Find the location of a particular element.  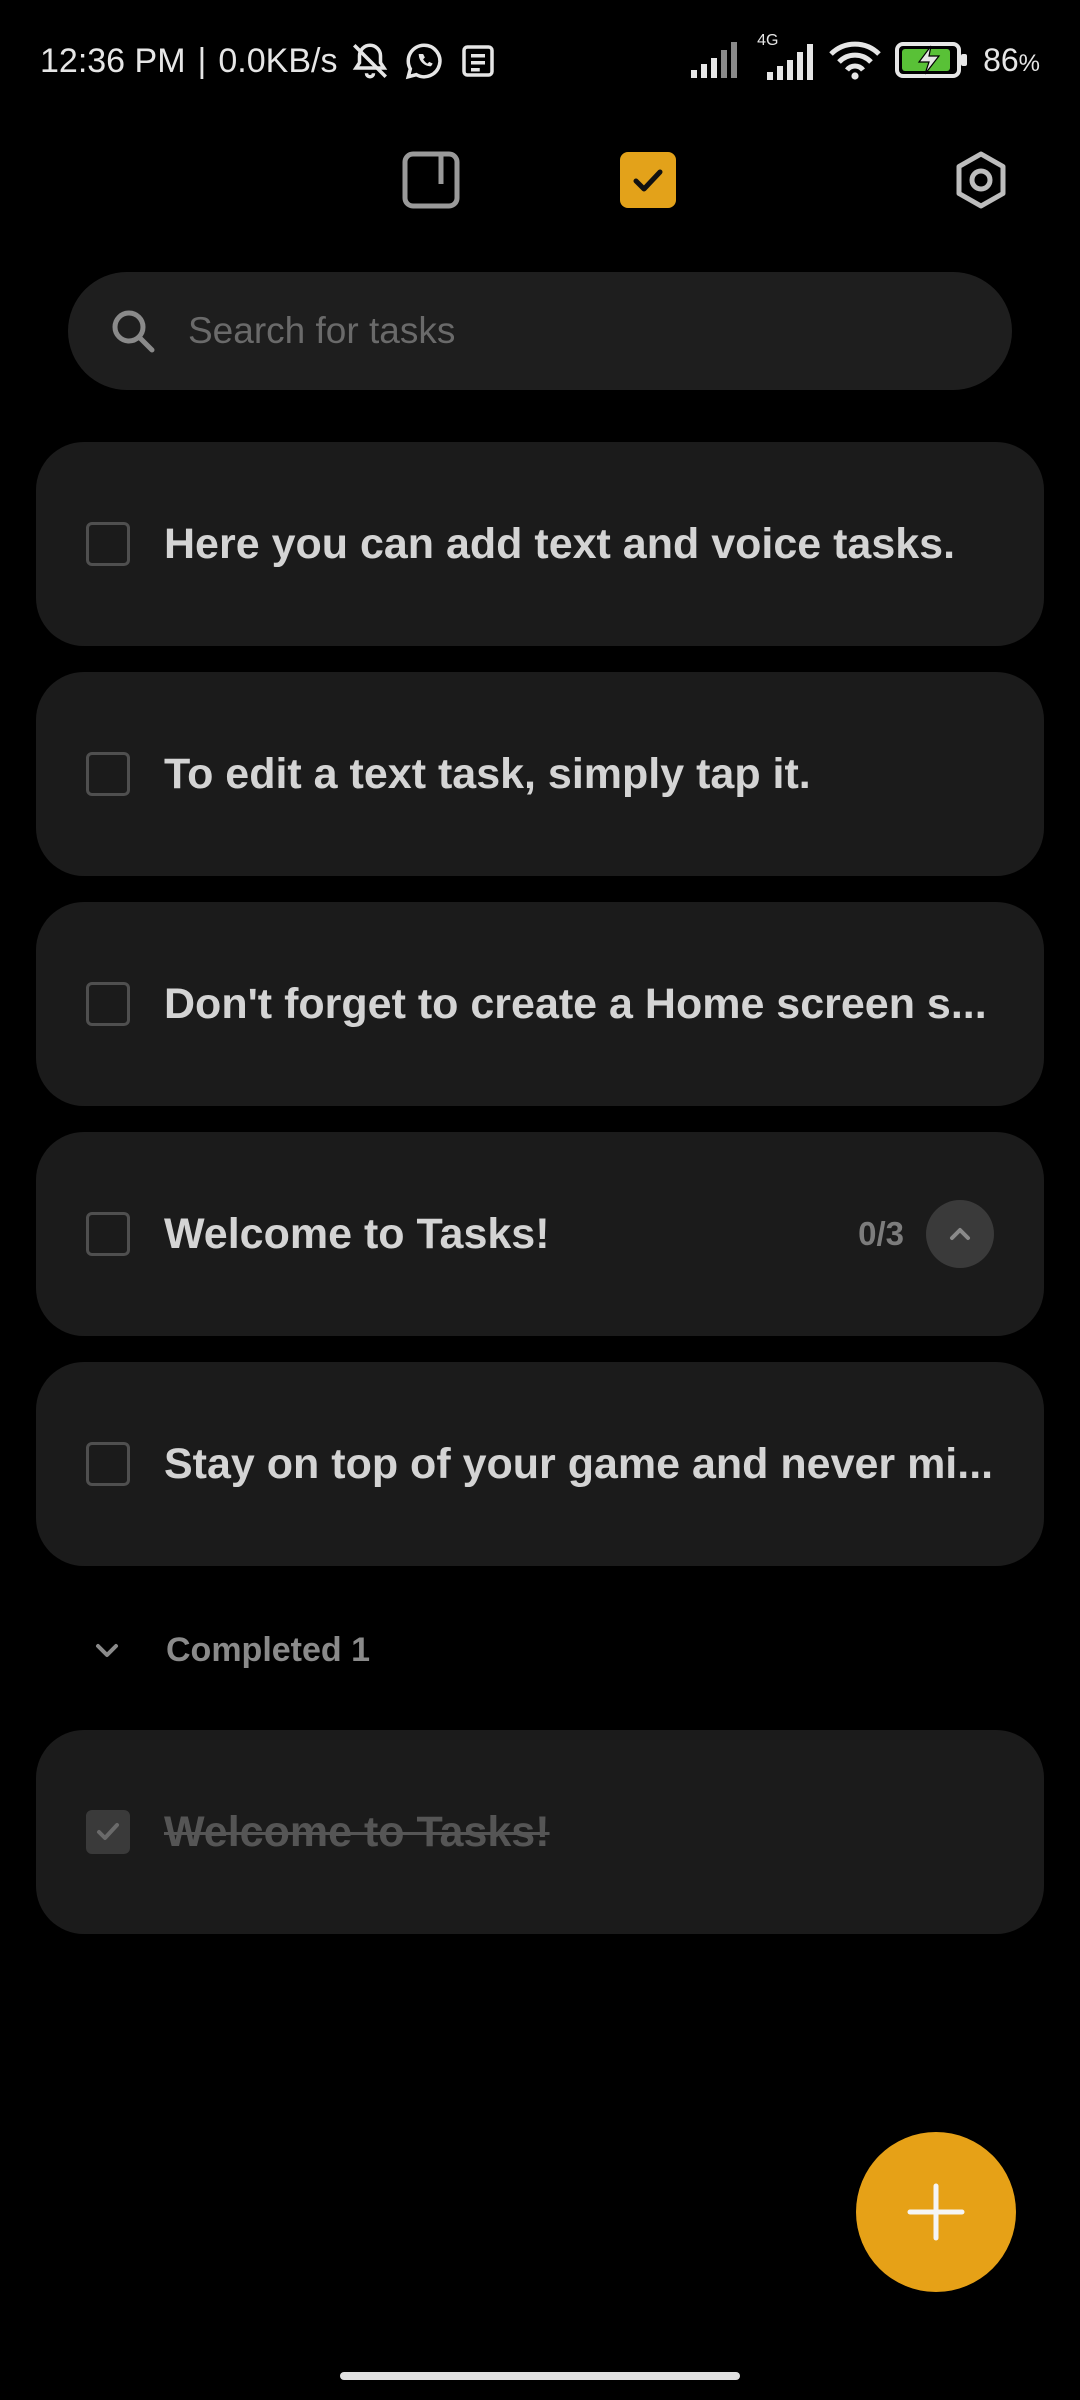

completed-toggle: Completed 1 is located at coordinates (229, 1650).